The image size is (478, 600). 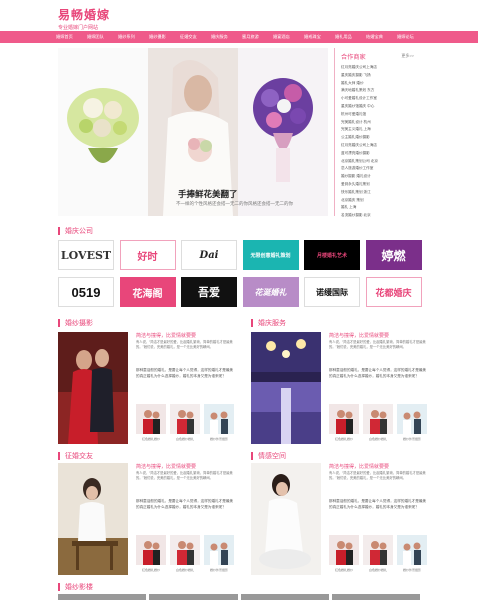 What do you see at coordinates (147, 255) in the screenshot?
I see `brand-logo: 好时` at bounding box center [147, 255].